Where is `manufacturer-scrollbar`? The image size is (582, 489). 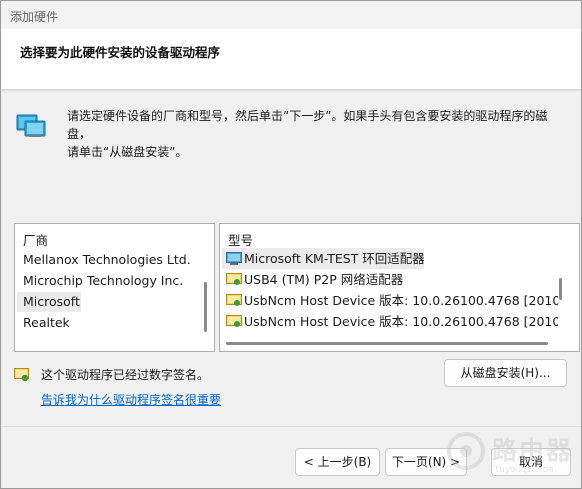
manufacturer-scrollbar is located at coordinates (205, 307).